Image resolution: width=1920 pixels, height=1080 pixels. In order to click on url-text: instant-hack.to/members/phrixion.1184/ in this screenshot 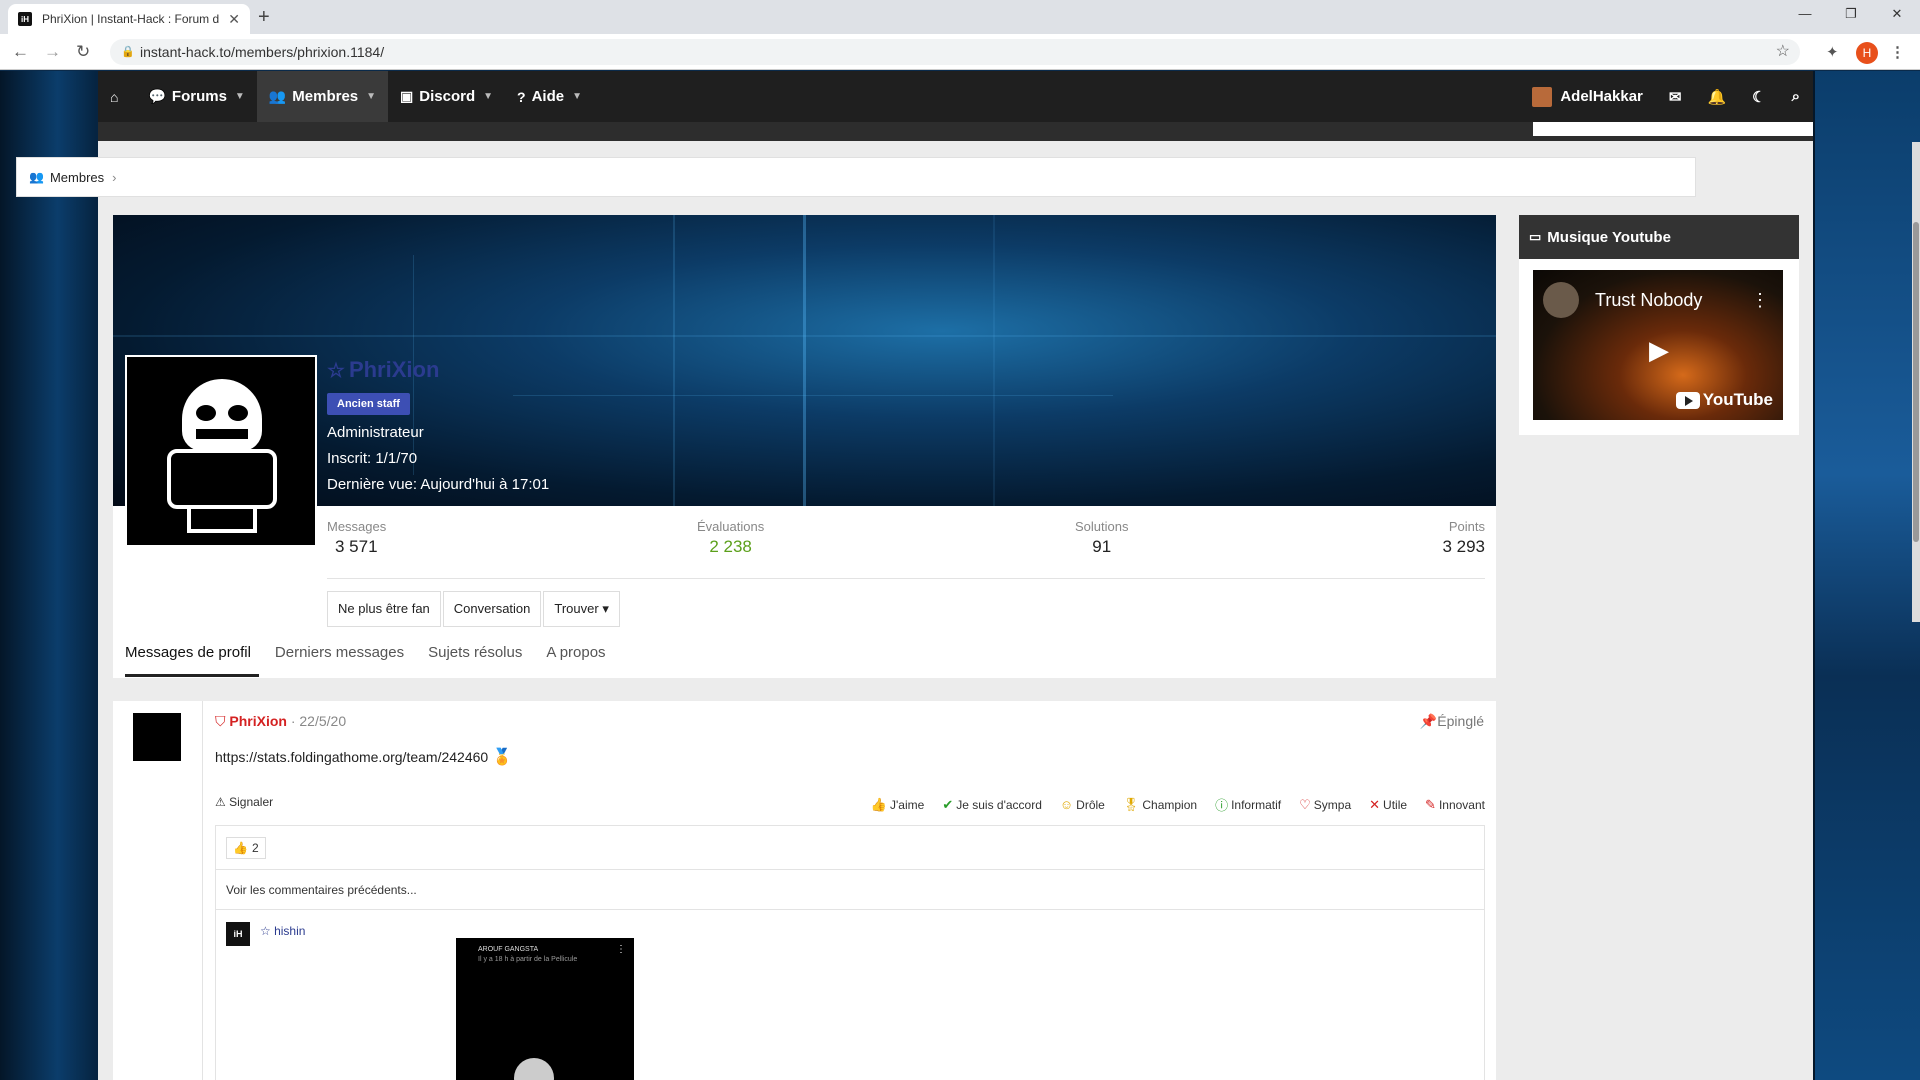, I will do `click(262, 52)`.